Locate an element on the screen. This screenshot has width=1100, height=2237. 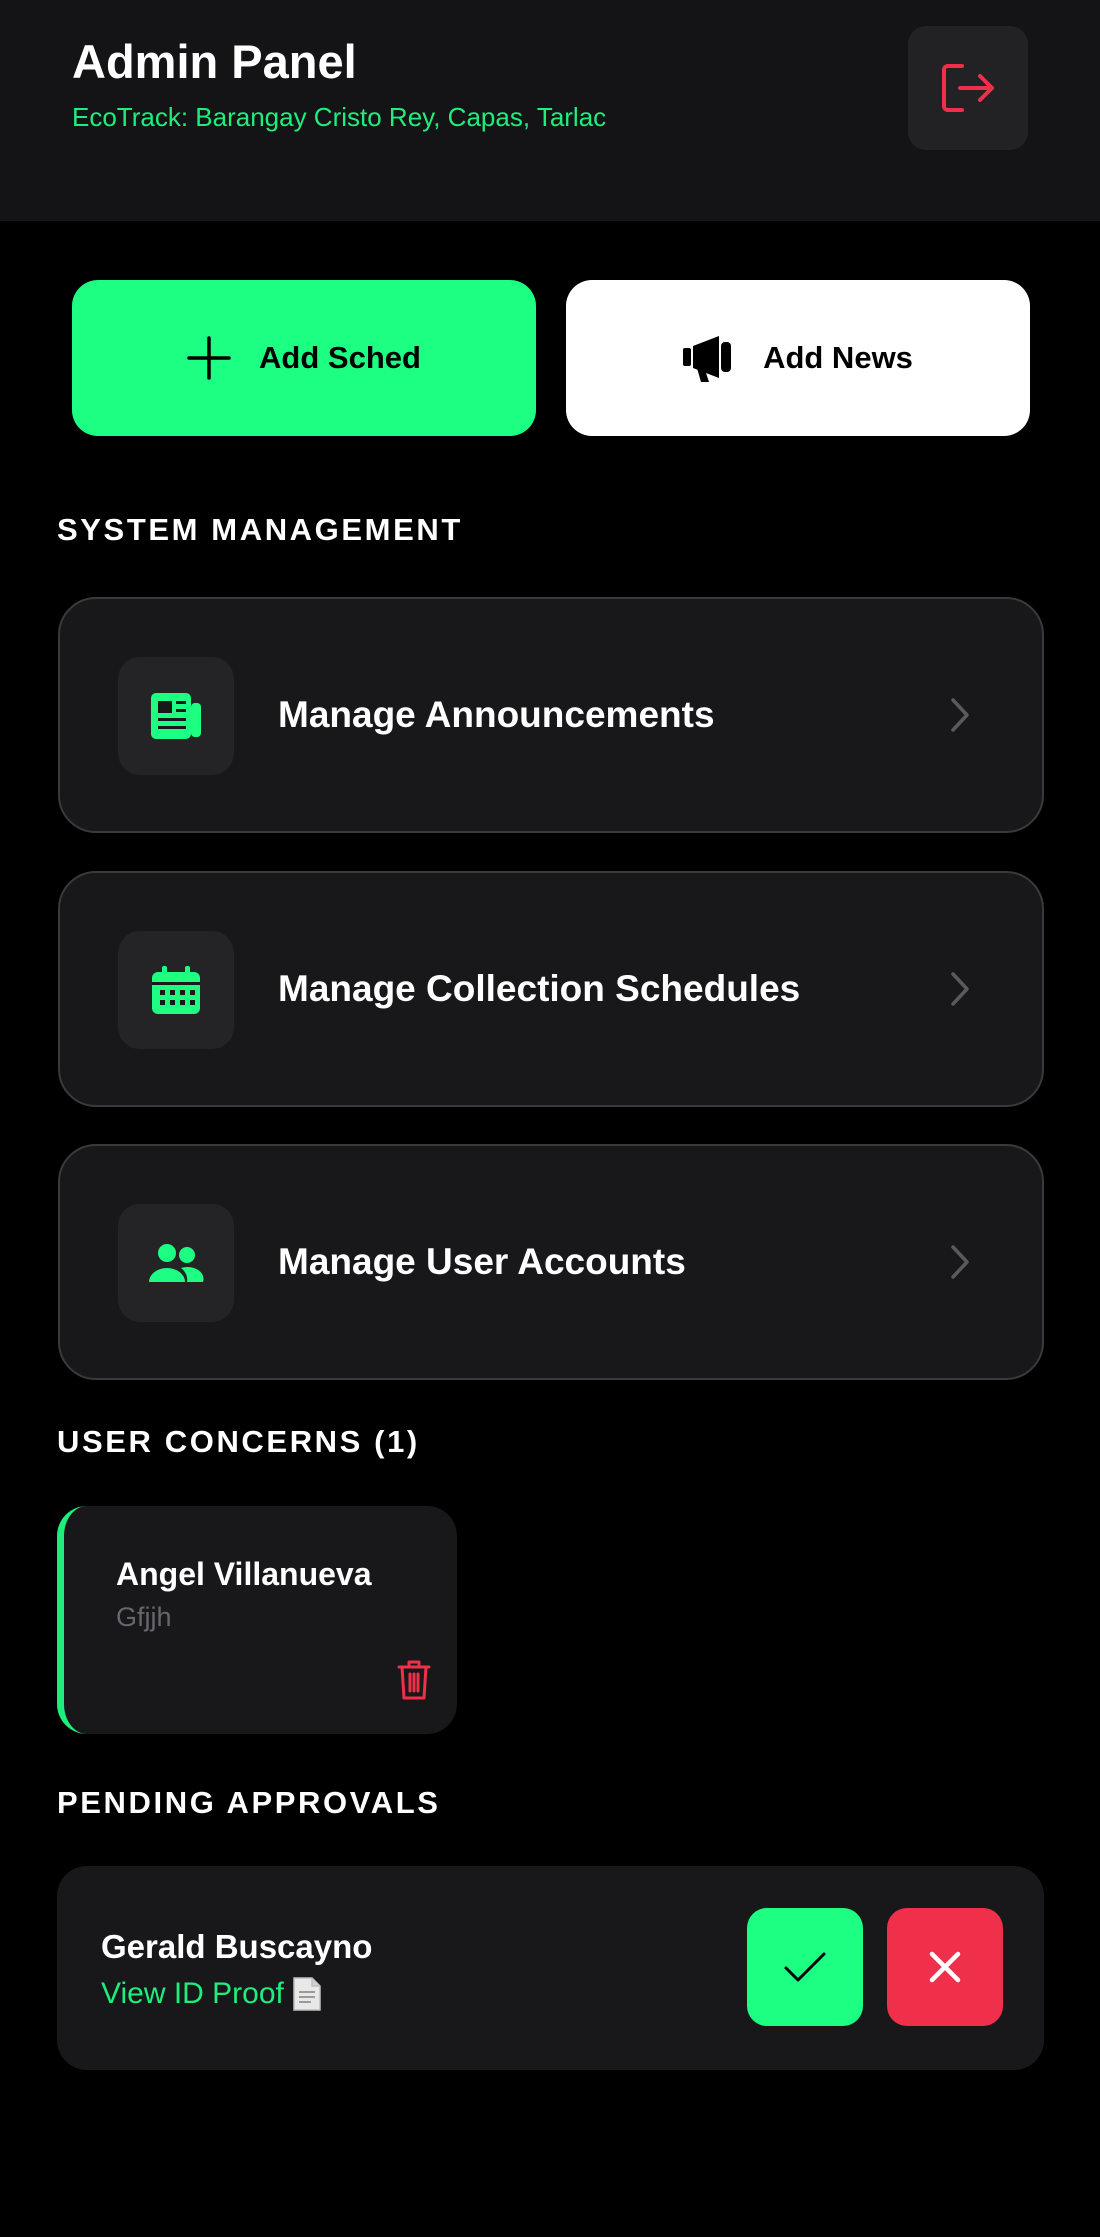
concern-message: Gfjjh is located at coordinates (144, 1617).